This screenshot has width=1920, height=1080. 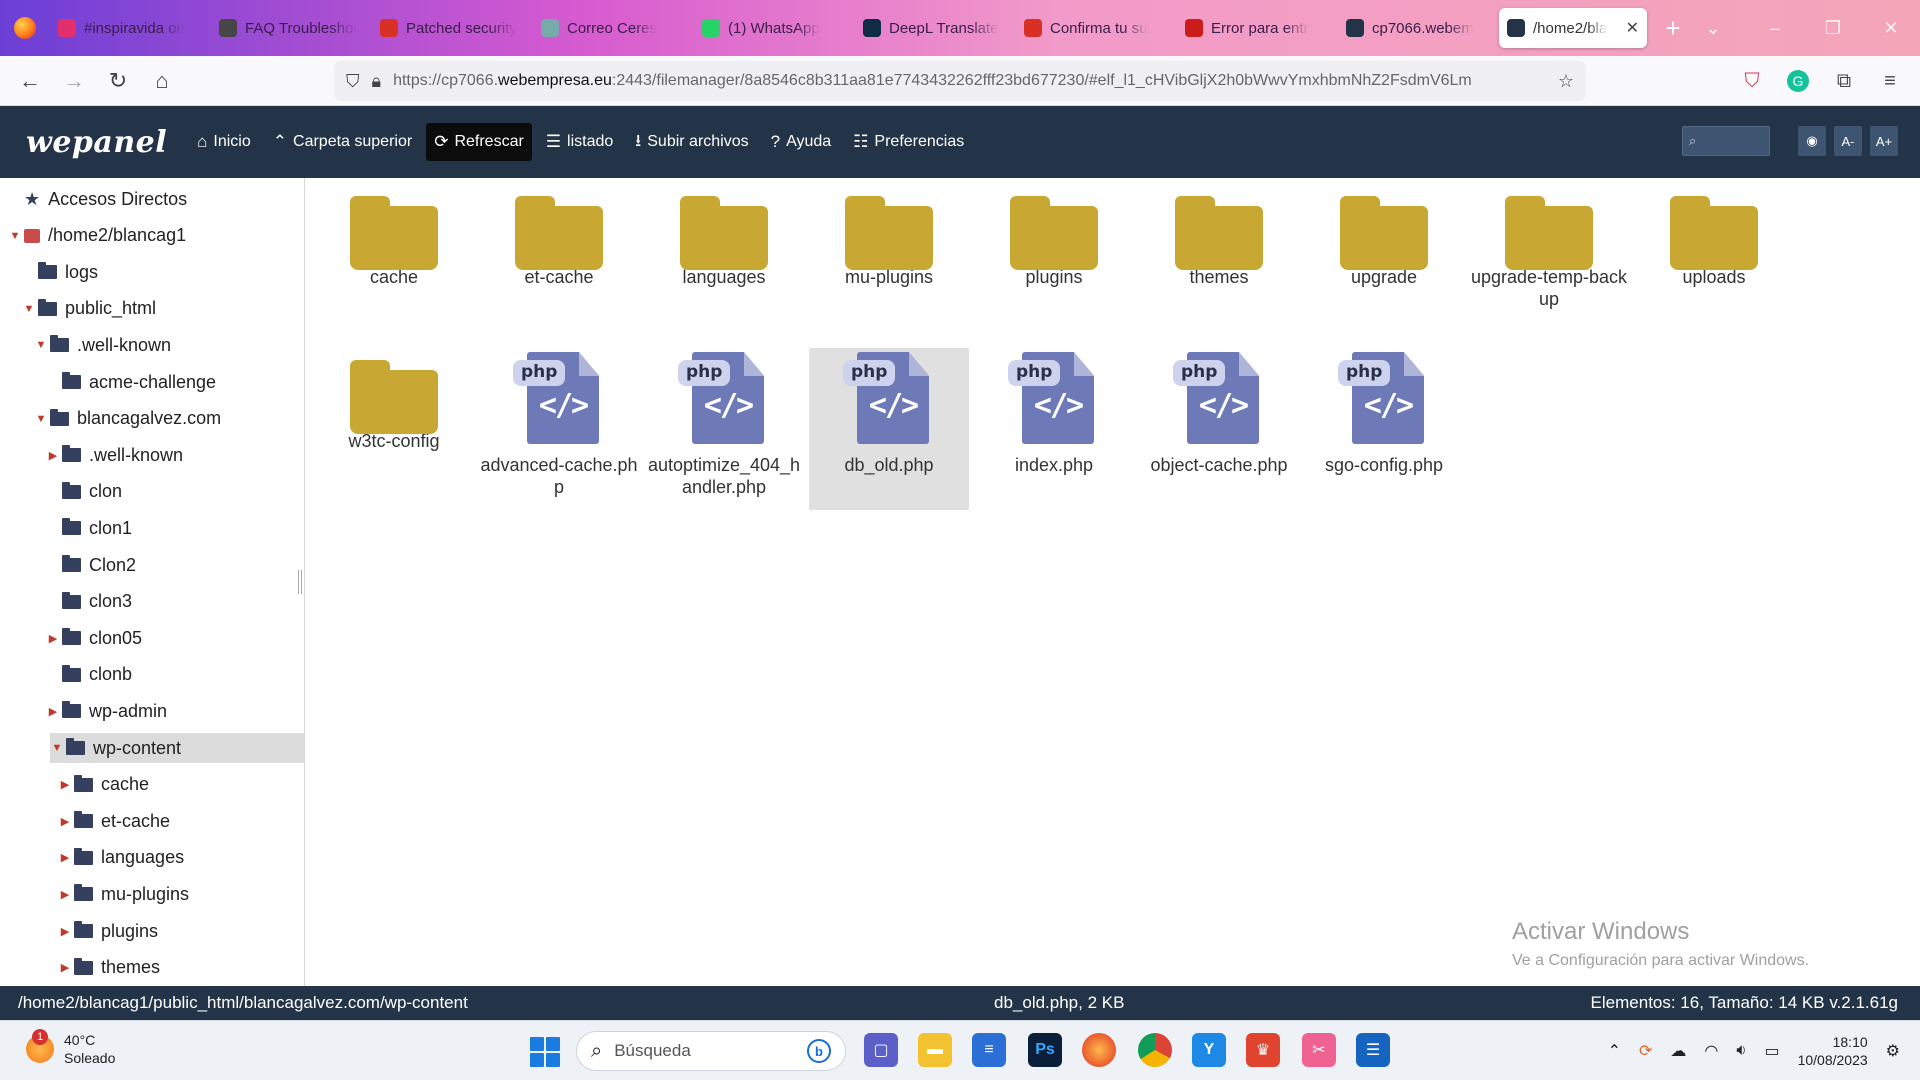 What do you see at coordinates (1549, 259) in the screenshot?
I see `folder-item: upgrade-temp-backup` at bounding box center [1549, 259].